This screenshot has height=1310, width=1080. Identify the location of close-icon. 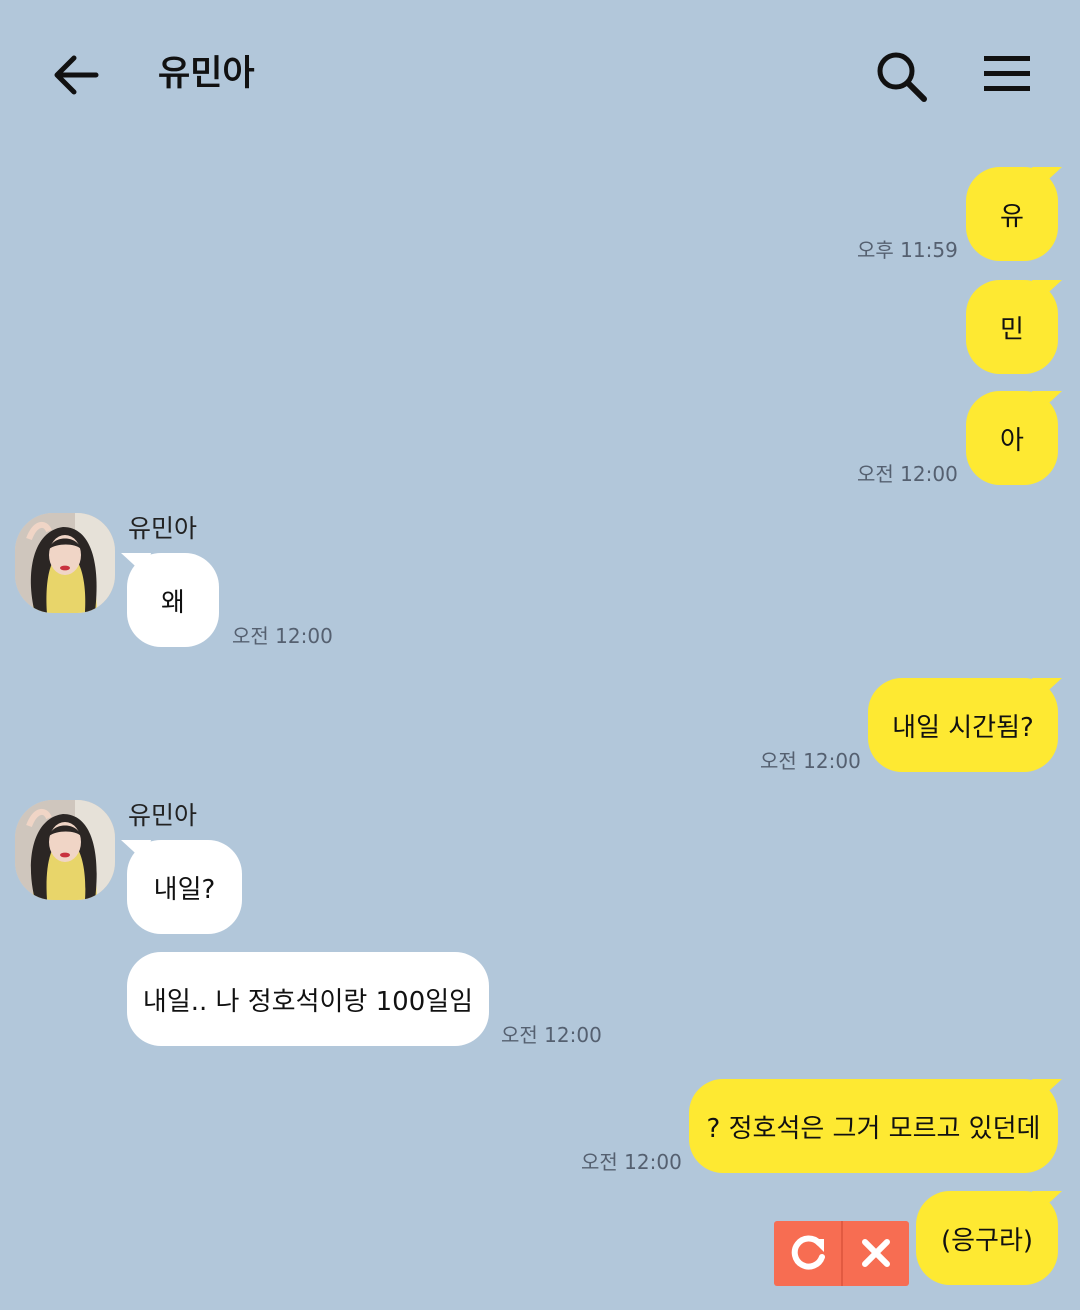
(876, 1253).